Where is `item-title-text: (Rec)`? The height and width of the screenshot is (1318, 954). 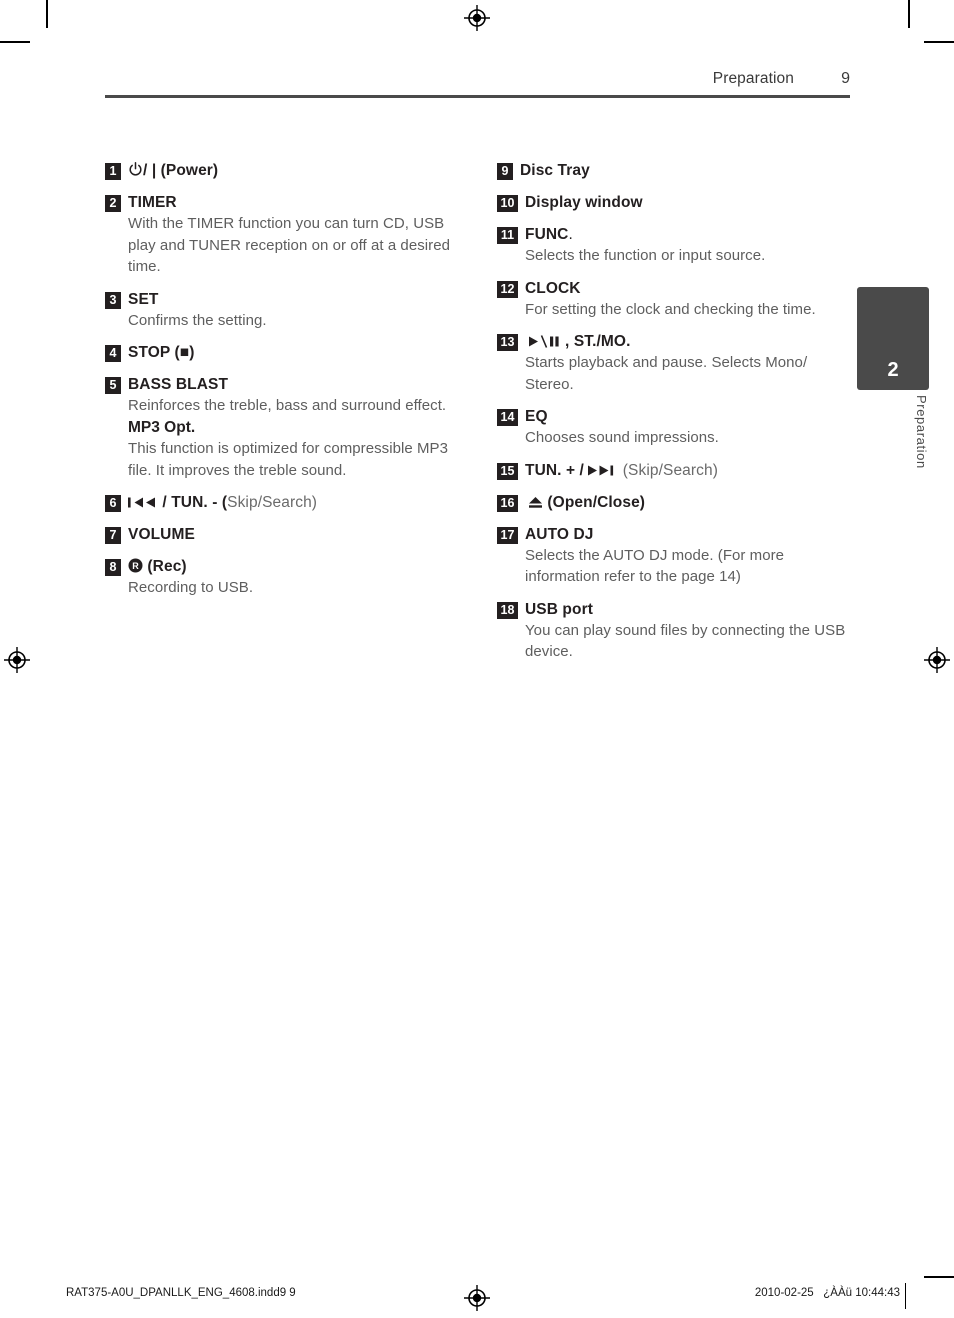 item-title-text: (Rec) is located at coordinates (167, 566).